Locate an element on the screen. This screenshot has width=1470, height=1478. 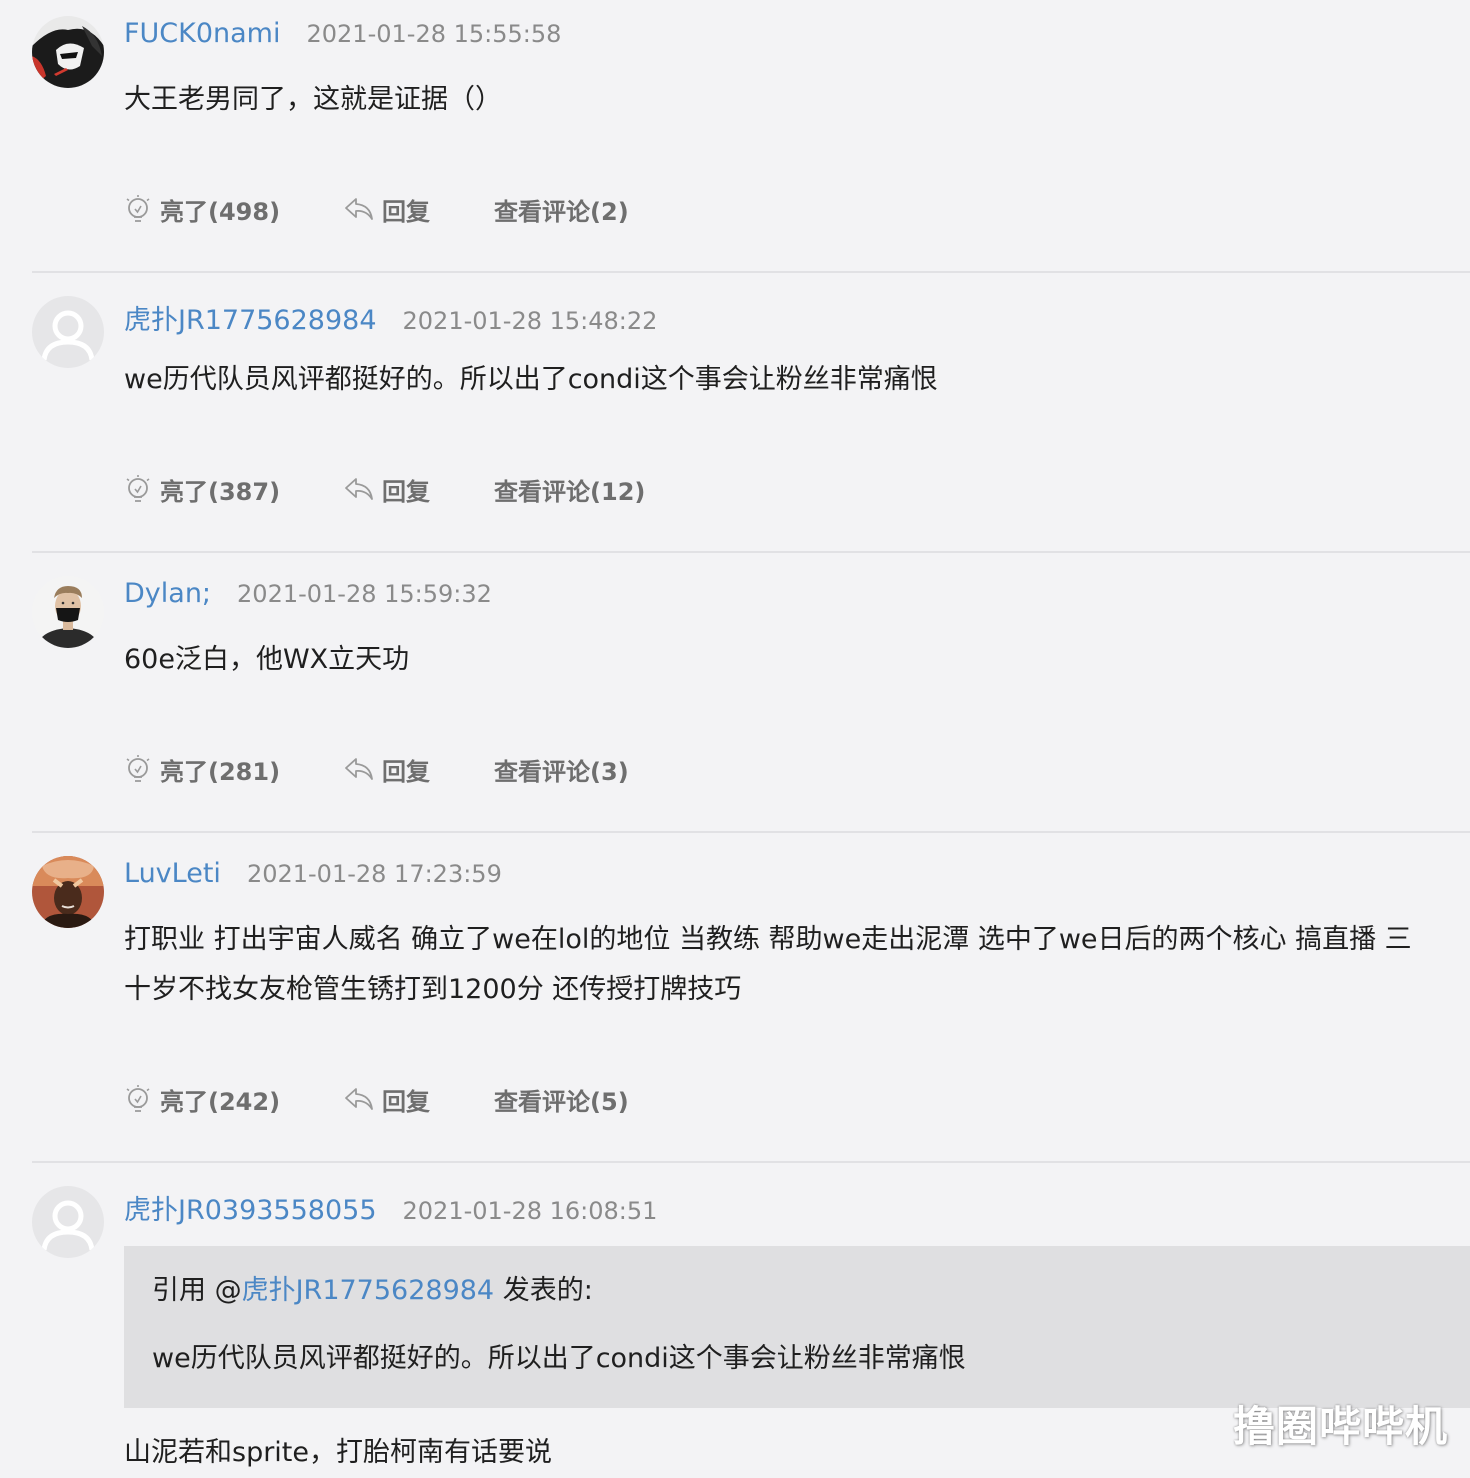
username: 虎扑JR1775628984 is located at coordinates (250, 317).